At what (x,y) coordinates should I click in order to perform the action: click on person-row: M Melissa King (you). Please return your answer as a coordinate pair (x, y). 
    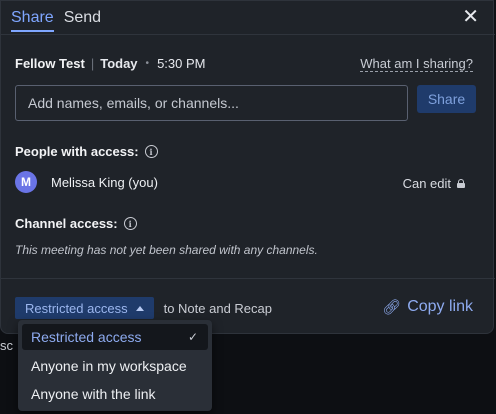
    Looking at the image, I should click on (86, 182).